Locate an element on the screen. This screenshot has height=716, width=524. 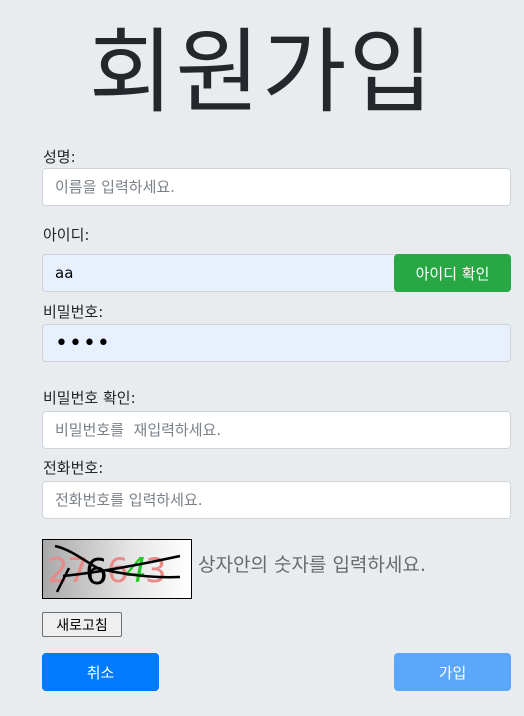
phone-label: 전화번호: is located at coordinates (73, 468).